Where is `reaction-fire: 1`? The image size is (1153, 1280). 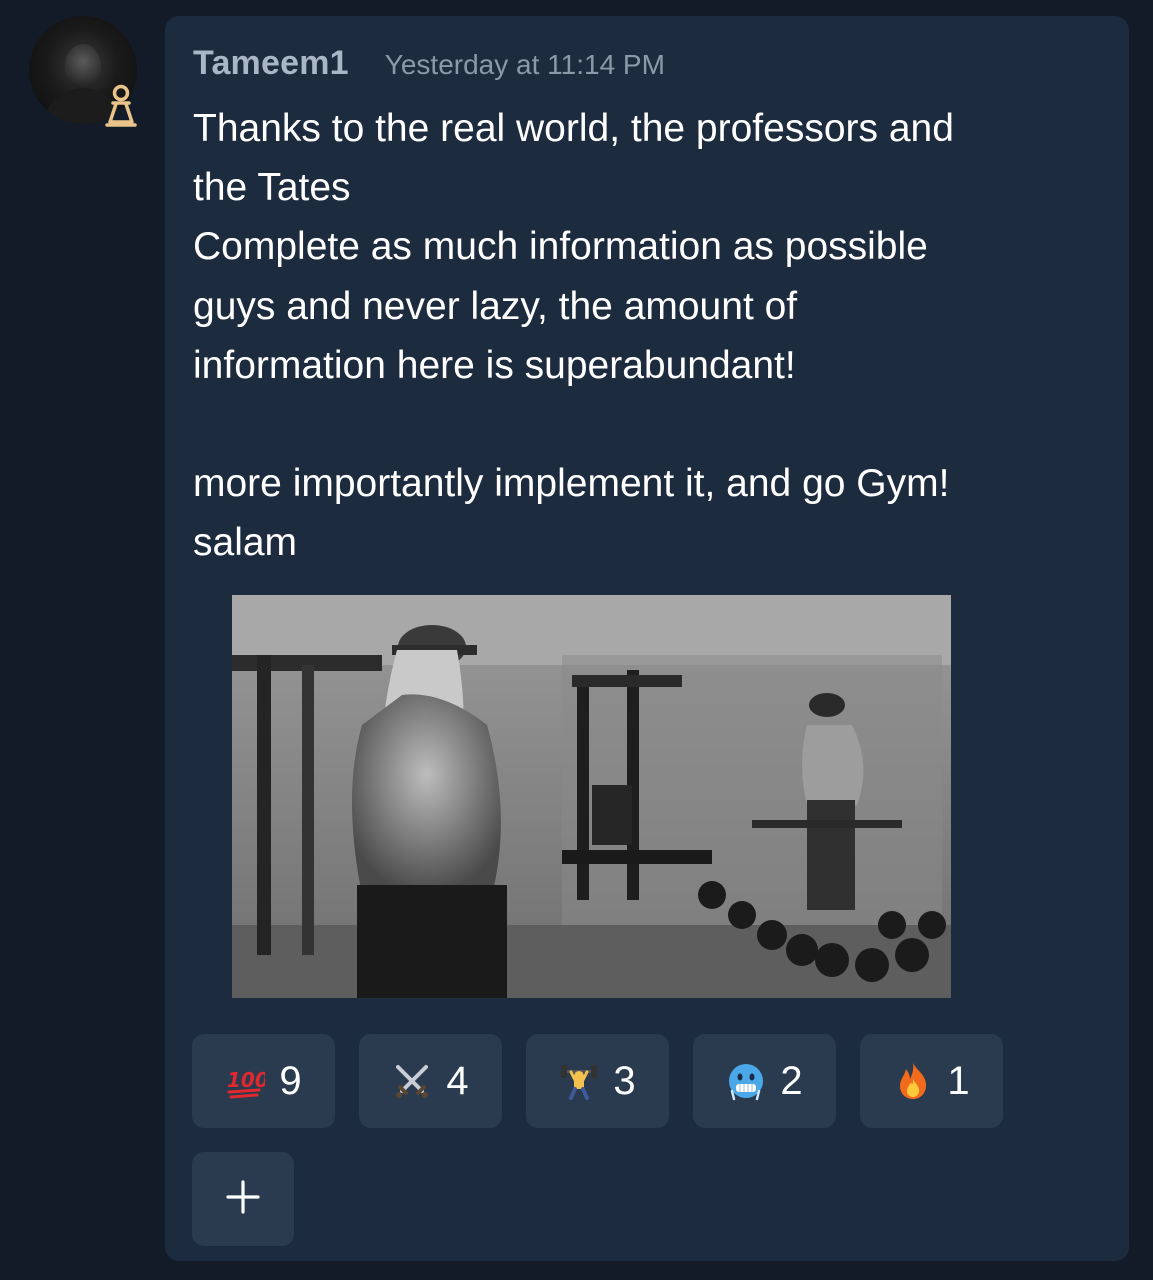 reaction-fire: 1 is located at coordinates (931, 1081).